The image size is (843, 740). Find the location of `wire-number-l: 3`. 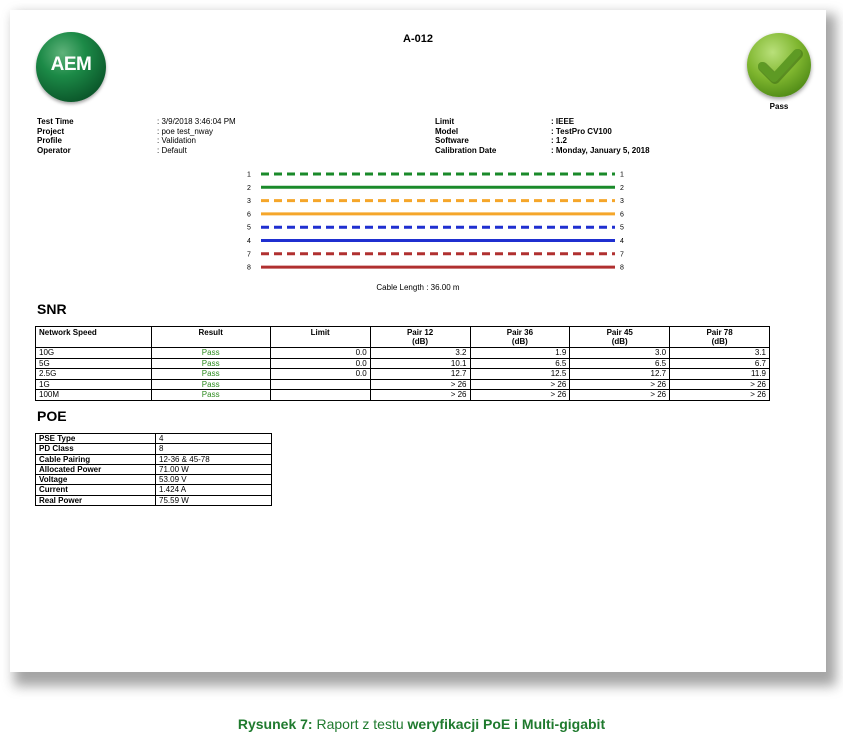

wire-number-l: 3 is located at coordinates (249, 201).